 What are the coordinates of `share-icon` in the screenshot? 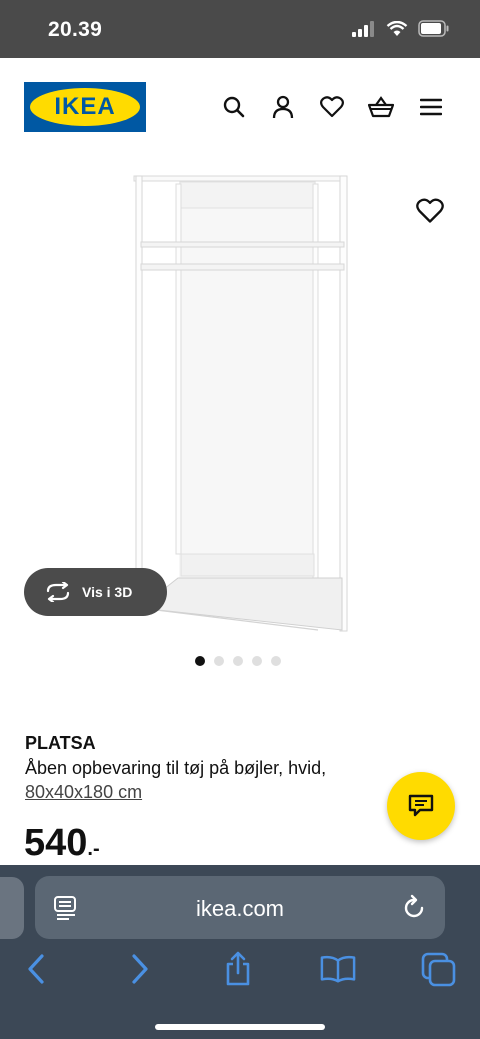 It's located at (238, 969).